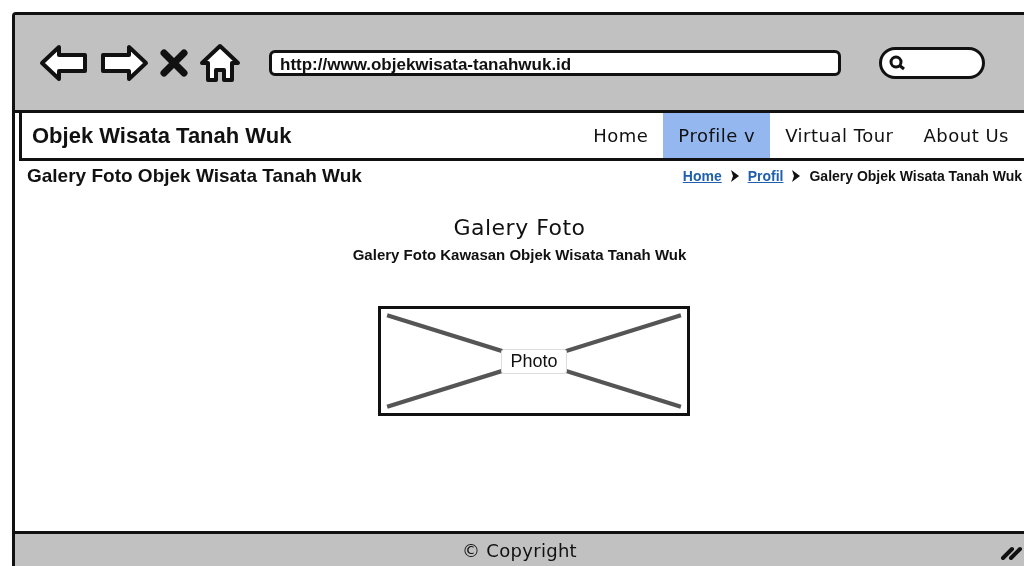 This screenshot has width=1024, height=566. What do you see at coordinates (534, 361) in the screenshot?
I see `photo-label: Photo` at bounding box center [534, 361].